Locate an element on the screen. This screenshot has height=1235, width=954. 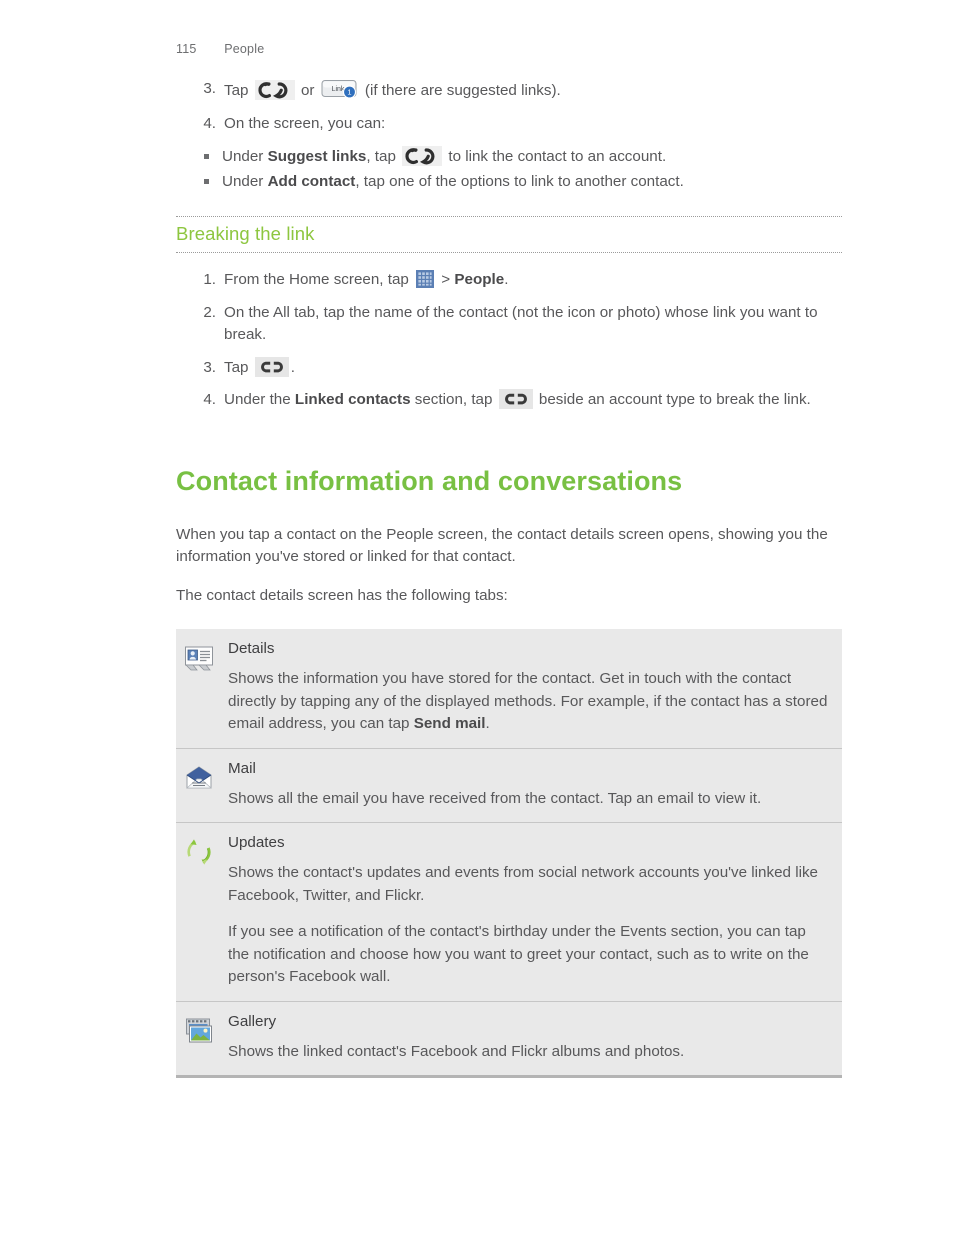
bullet-bold-term: Suggest links is located at coordinates (317, 156).